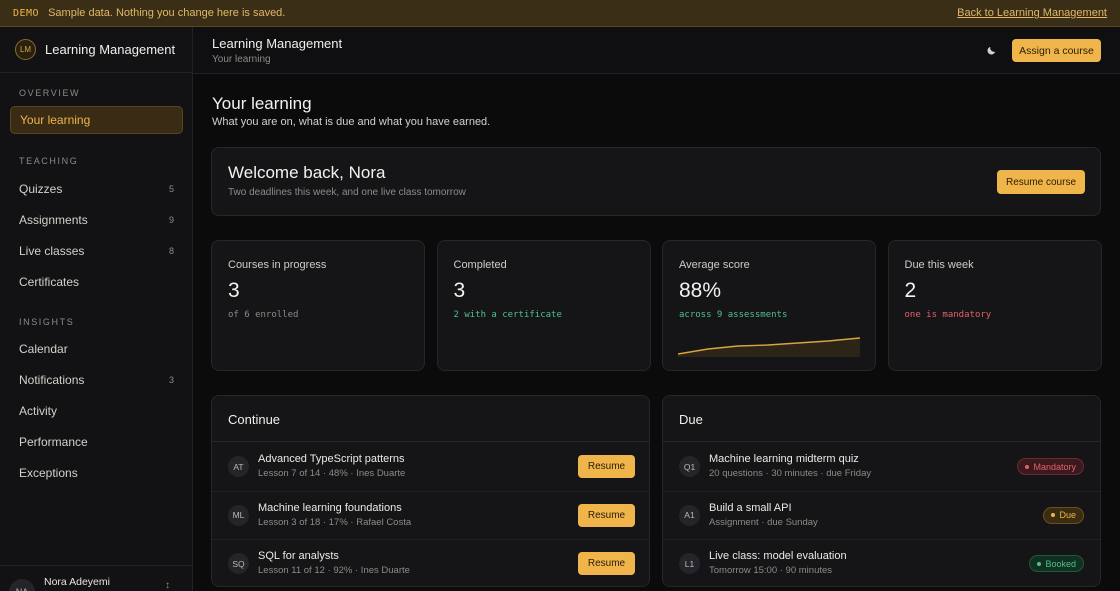 The height and width of the screenshot is (591, 1120). What do you see at coordinates (991, 50) in the screenshot?
I see `moon-icon` at bounding box center [991, 50].